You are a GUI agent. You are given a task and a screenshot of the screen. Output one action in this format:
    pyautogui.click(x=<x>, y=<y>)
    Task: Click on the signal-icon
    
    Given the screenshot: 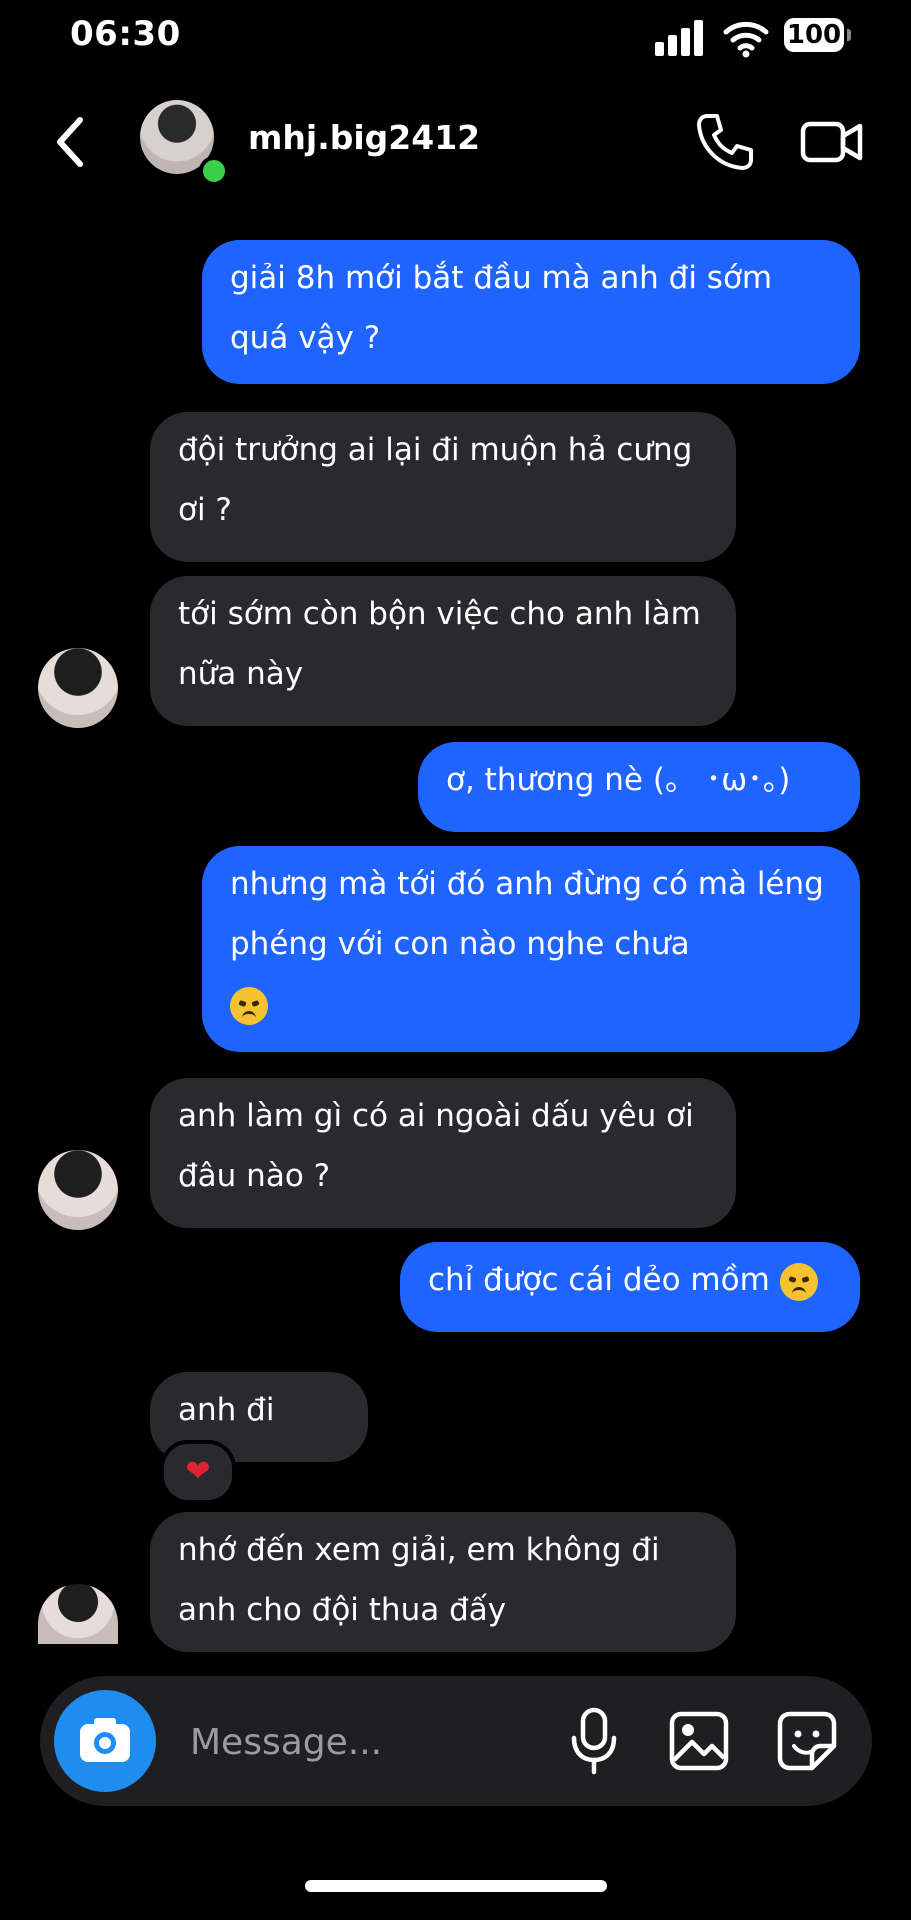 What is the action you would take?
    pyautogui.click(x=680, y=38)
    